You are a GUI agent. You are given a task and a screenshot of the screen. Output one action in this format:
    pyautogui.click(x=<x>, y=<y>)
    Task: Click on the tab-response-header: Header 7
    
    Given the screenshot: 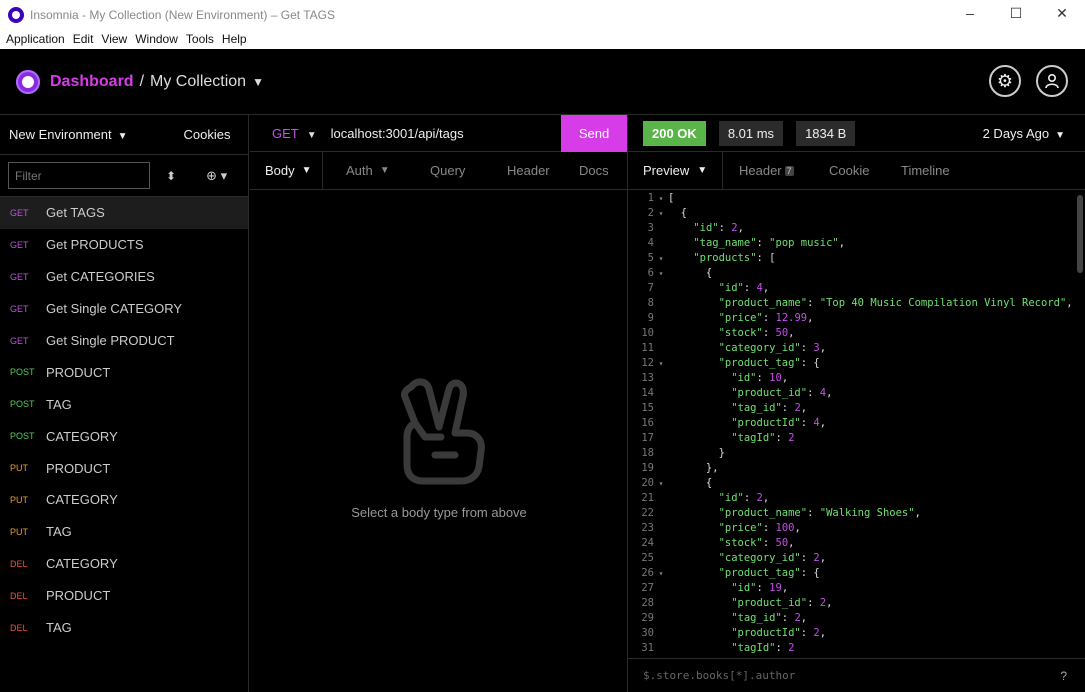 What is the action you would take?
    pyautogui.click(x=768, y=171)
    